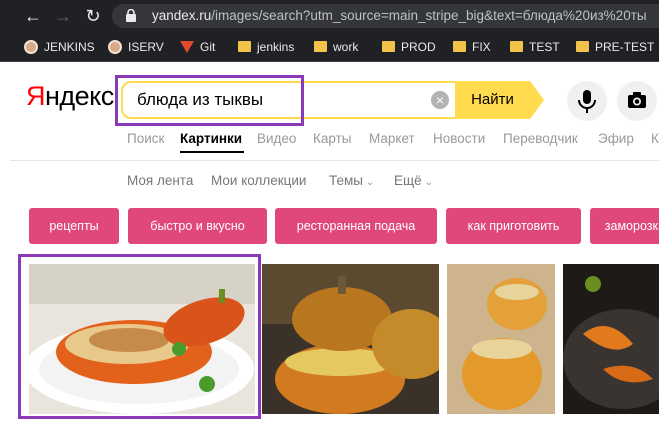 Image resolution: width=659 pixels, height=424 pixels. I want to click on bookmark-folder-pre-test: PRE-TEST, so click(615, 47).